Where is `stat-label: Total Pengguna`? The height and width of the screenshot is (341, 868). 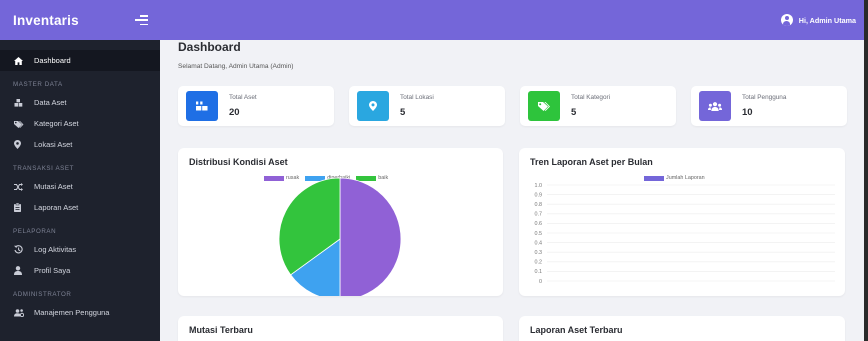 stat-label: Total Pengguna is located at coordinates (764, 97).